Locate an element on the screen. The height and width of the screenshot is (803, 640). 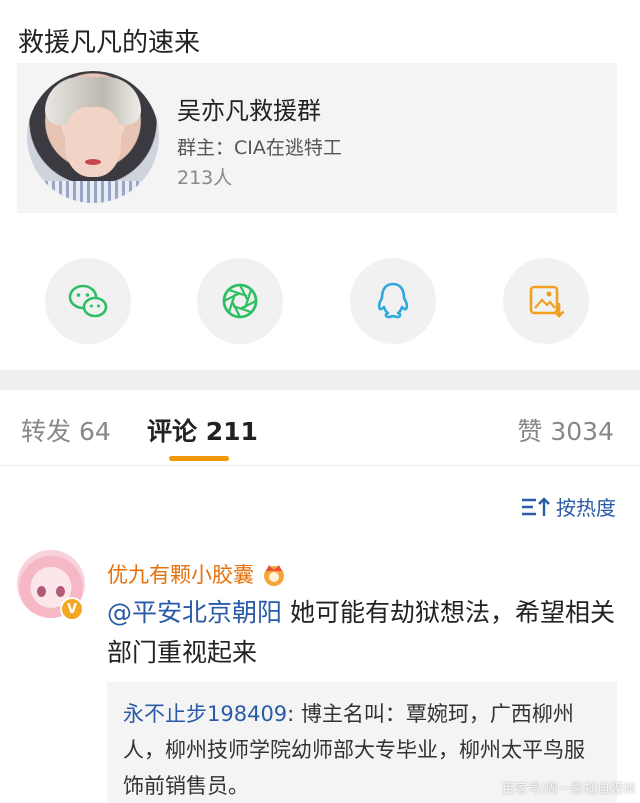
tab-comment: 评论 211 is located at coordinates (202, 430).